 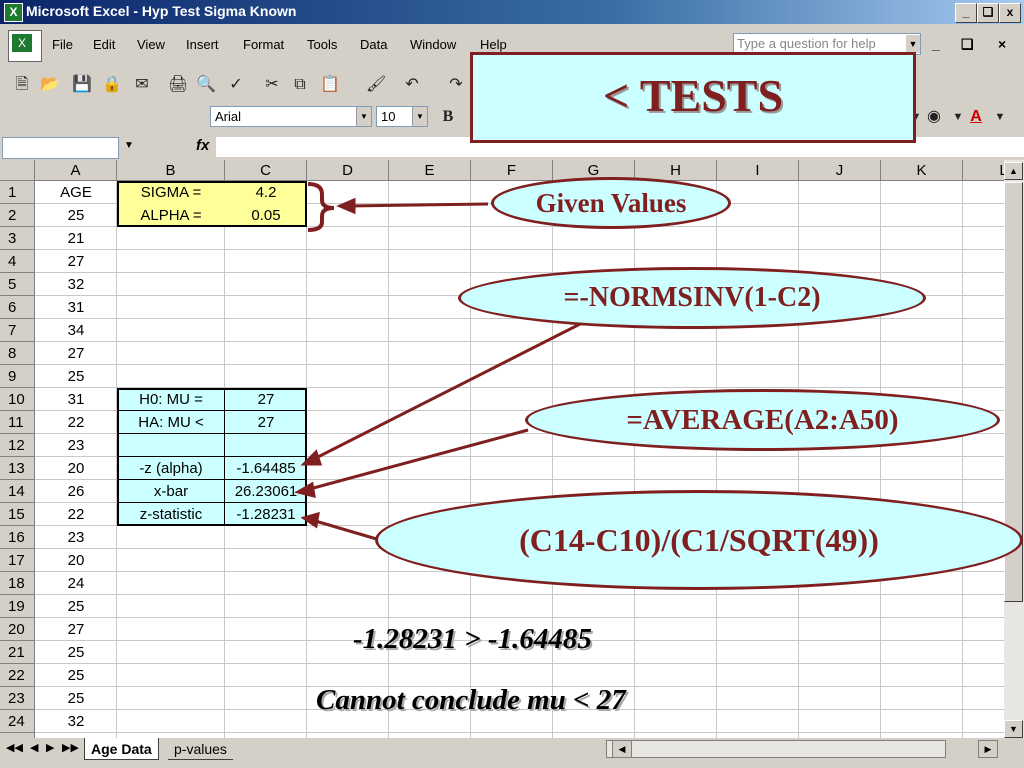 I want to click on normsinv-arrowhead, so click(x=311, y=457).